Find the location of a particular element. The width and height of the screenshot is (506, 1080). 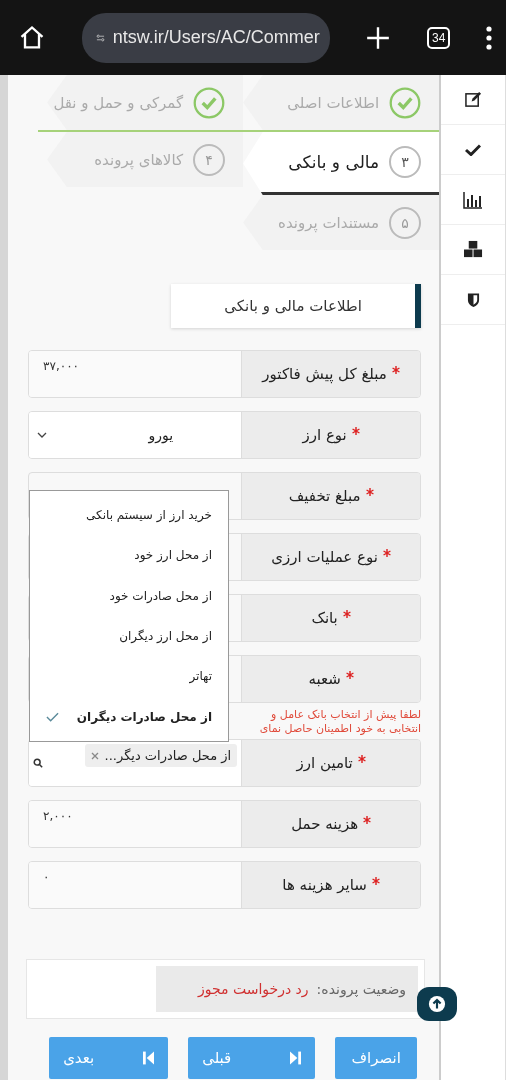

bar-chart-icon is located at coordinates (473, 199).